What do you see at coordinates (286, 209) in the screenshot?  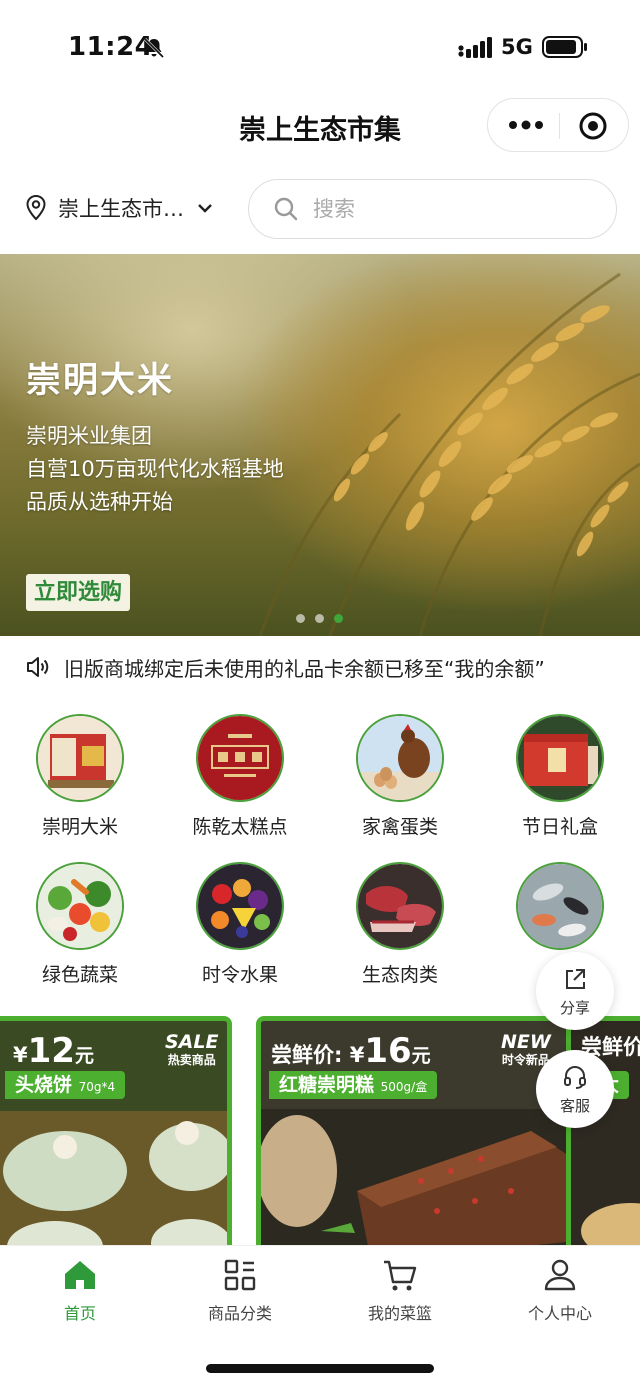 I see `search-icon` at bounding box center [286, 209].